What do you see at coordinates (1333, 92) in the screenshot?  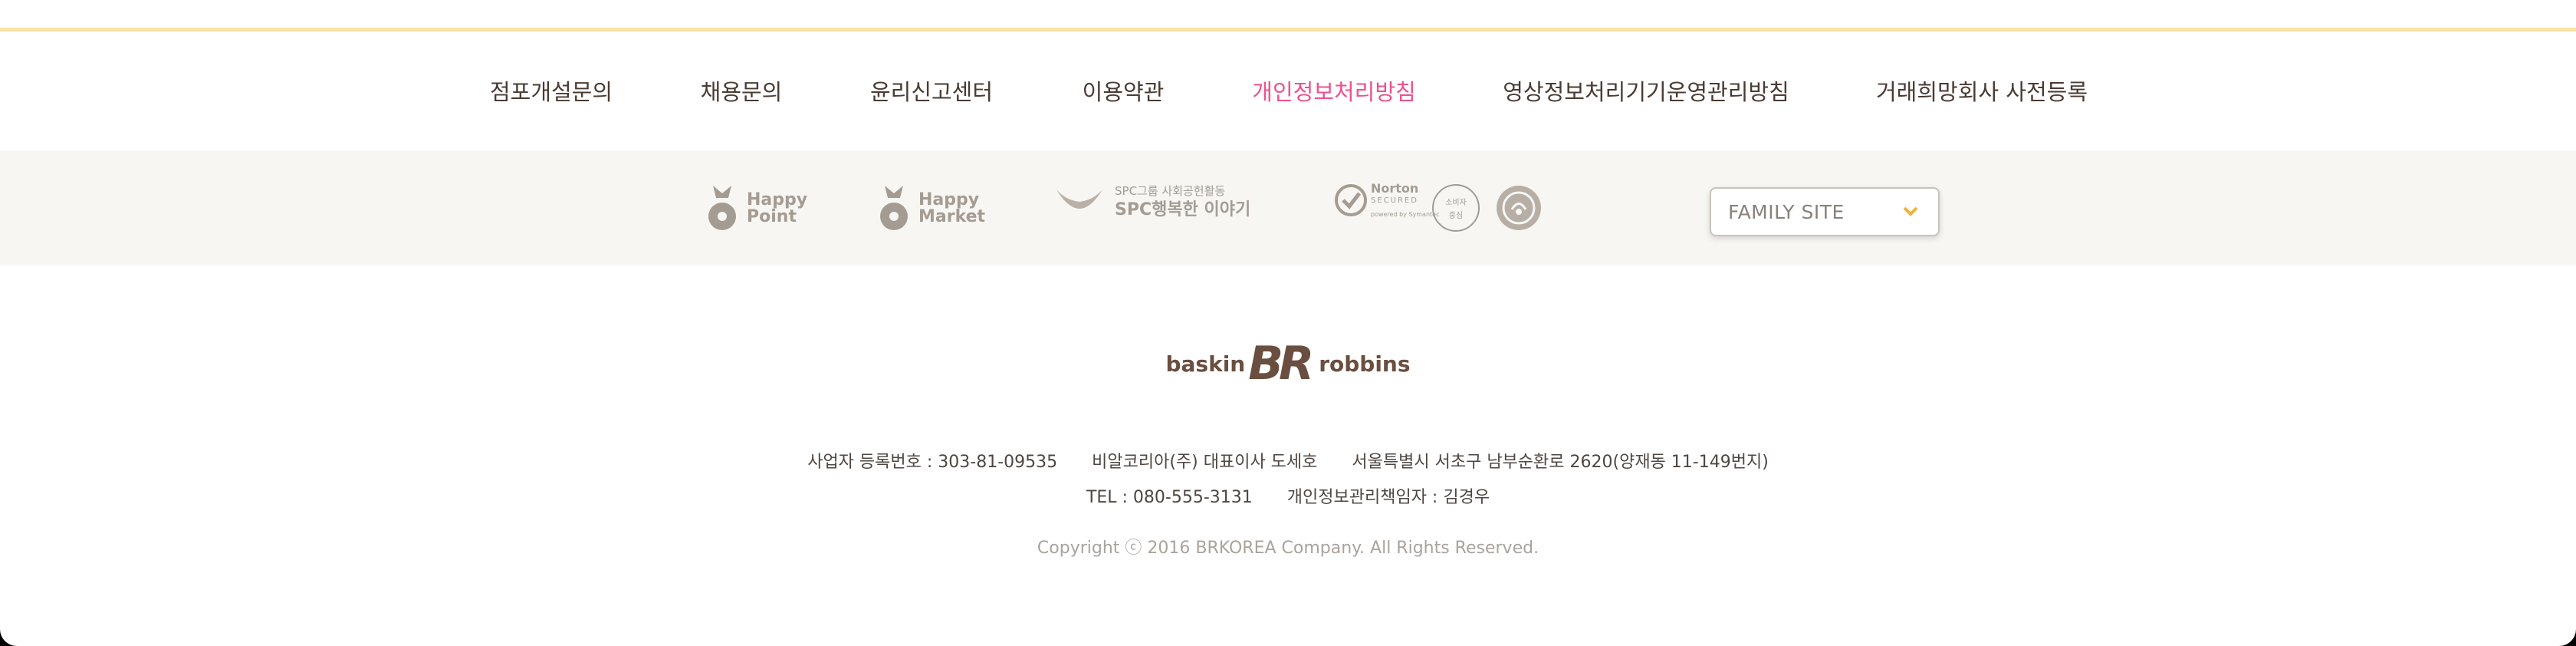 I see `nav-privacy-policy: 개인정보처리방침` at bounding box center [1333, 92].